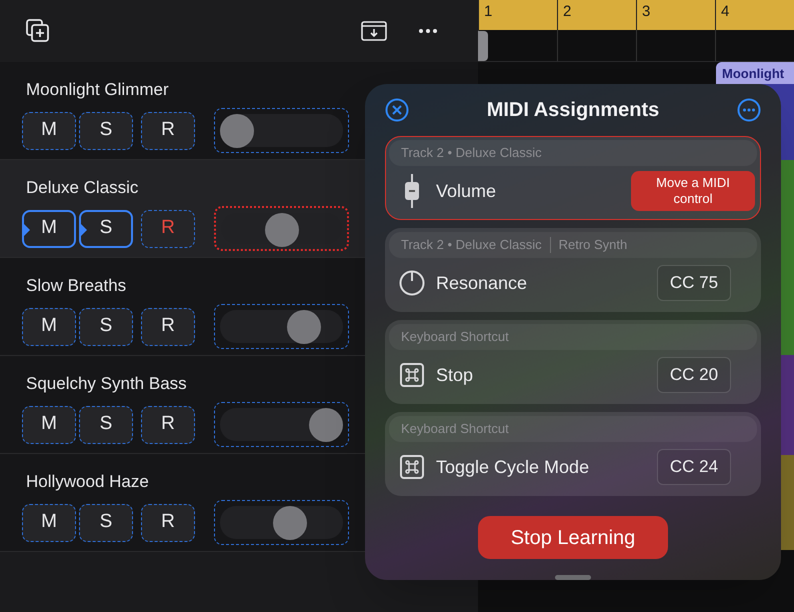 The width and height of the screenshot is (794, 612). I want to click on fader-icon, so click(412, 191).